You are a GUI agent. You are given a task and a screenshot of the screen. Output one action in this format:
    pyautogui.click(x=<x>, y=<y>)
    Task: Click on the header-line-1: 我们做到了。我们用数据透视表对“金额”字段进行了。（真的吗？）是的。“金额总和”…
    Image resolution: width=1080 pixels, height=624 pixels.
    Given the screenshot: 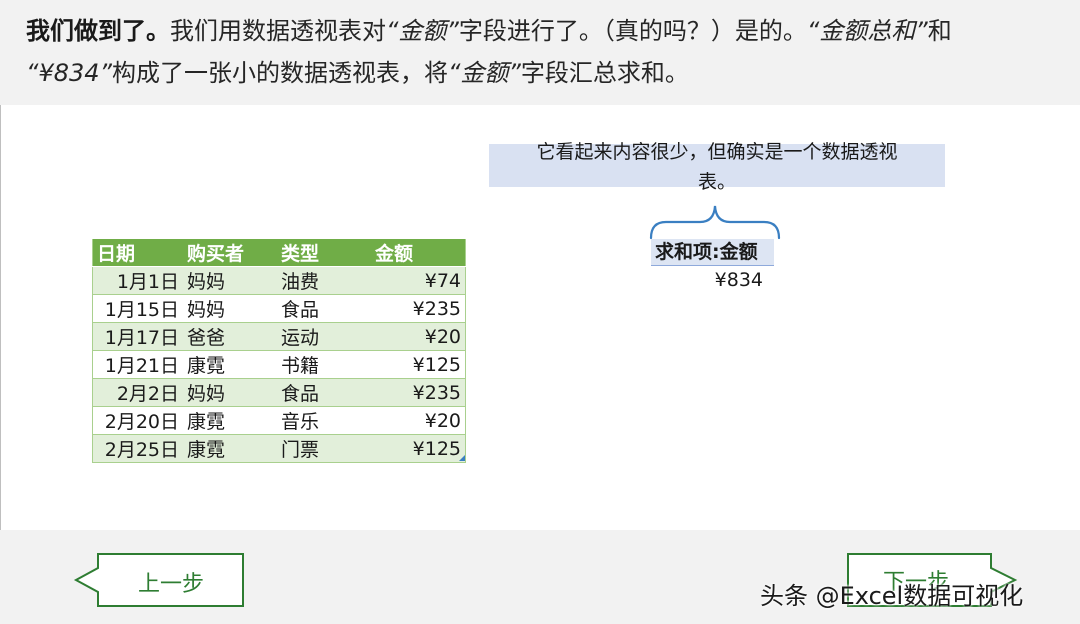 What is the action you would take?
    pyautogui.click(x=540, y=31)
    